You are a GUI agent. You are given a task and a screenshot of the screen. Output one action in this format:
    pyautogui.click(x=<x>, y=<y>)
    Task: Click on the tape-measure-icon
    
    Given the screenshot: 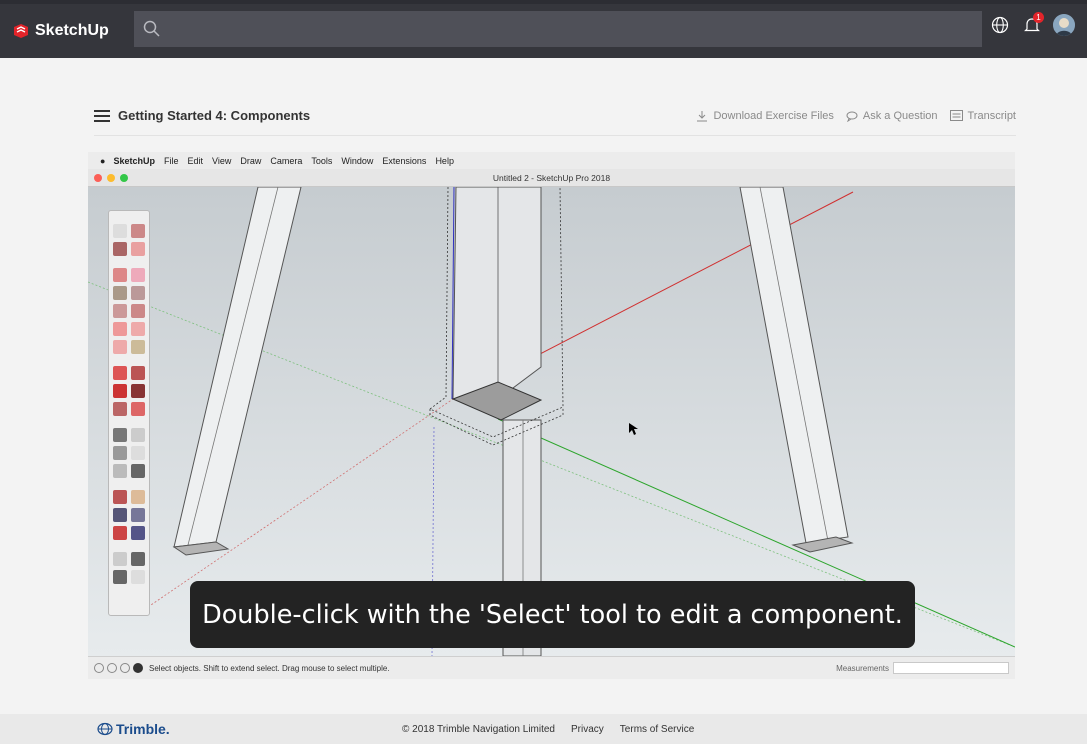 What is the action you would take?
    pyautogui.click(x=120, y=435)
    